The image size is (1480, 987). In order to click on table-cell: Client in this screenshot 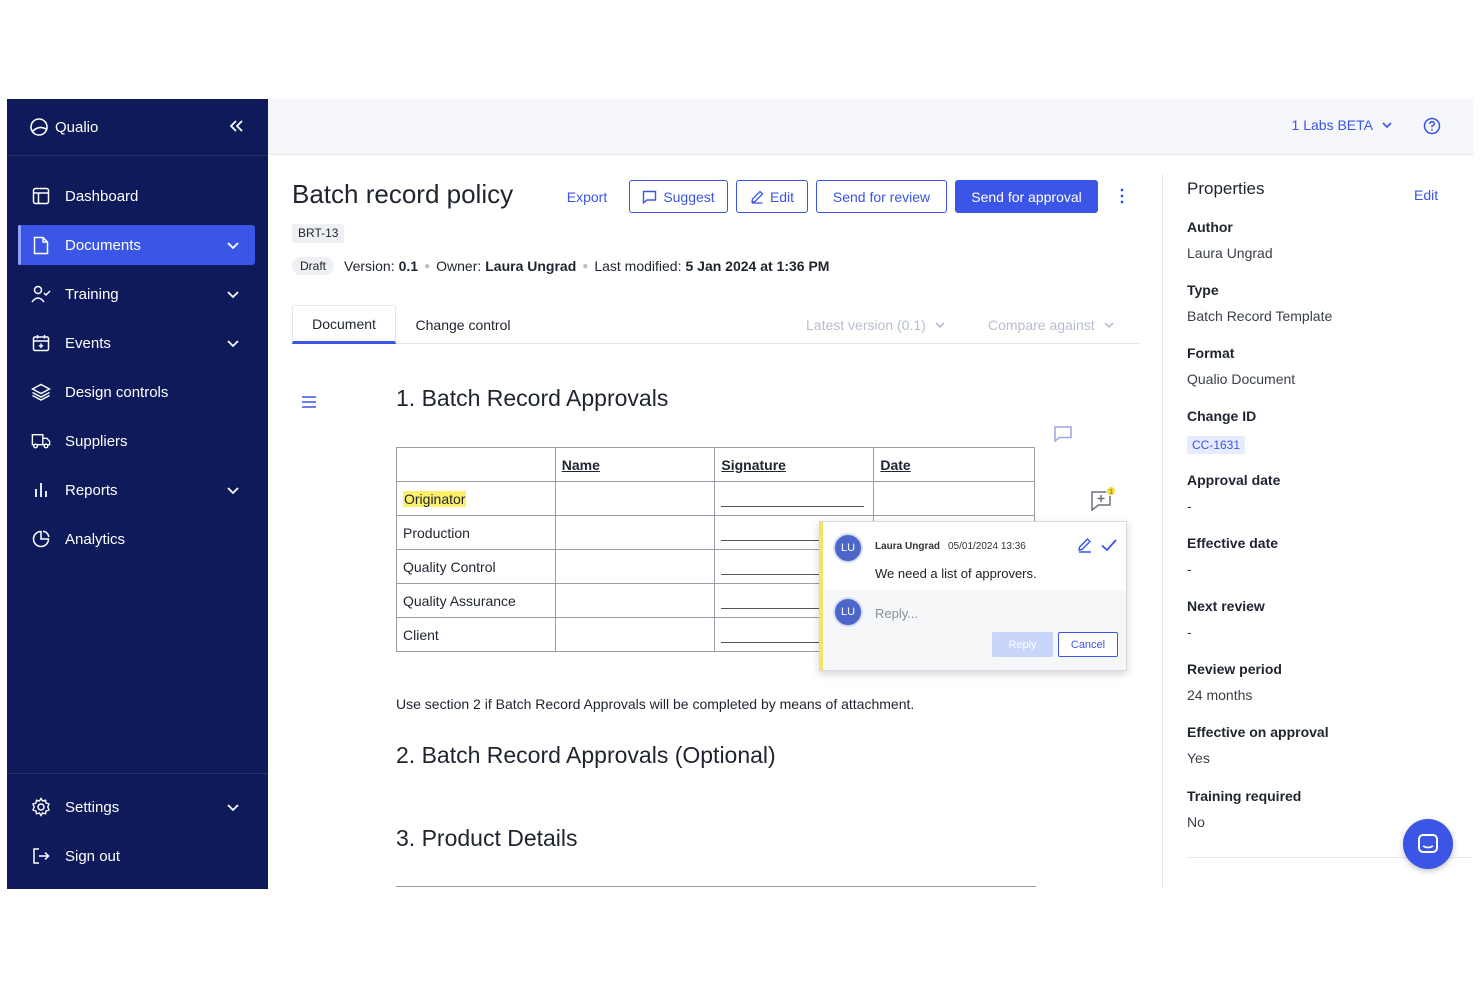, I will do `click(476, 634)`.